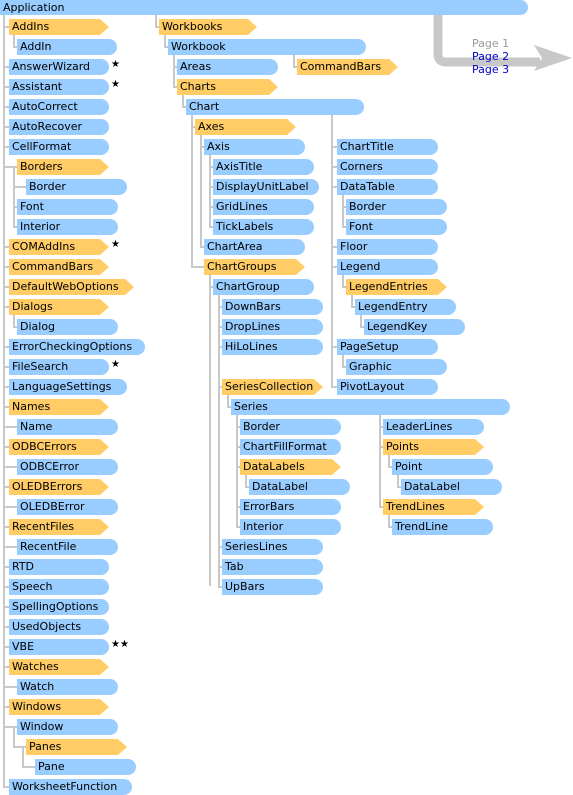 The image size is (573, 795). I want to click on node-chartarea: ChartArea, so click(254, 247).